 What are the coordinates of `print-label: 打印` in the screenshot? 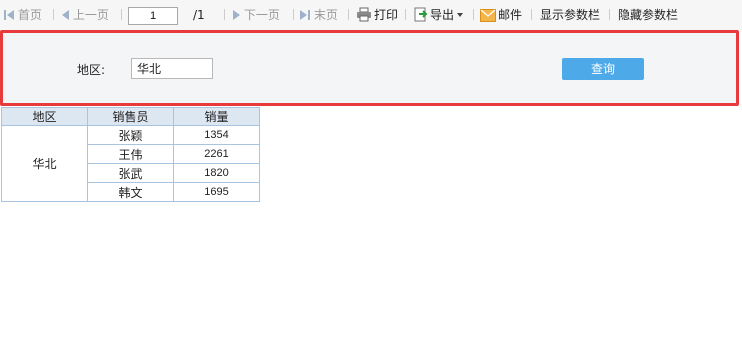 It's located at (386, 15).